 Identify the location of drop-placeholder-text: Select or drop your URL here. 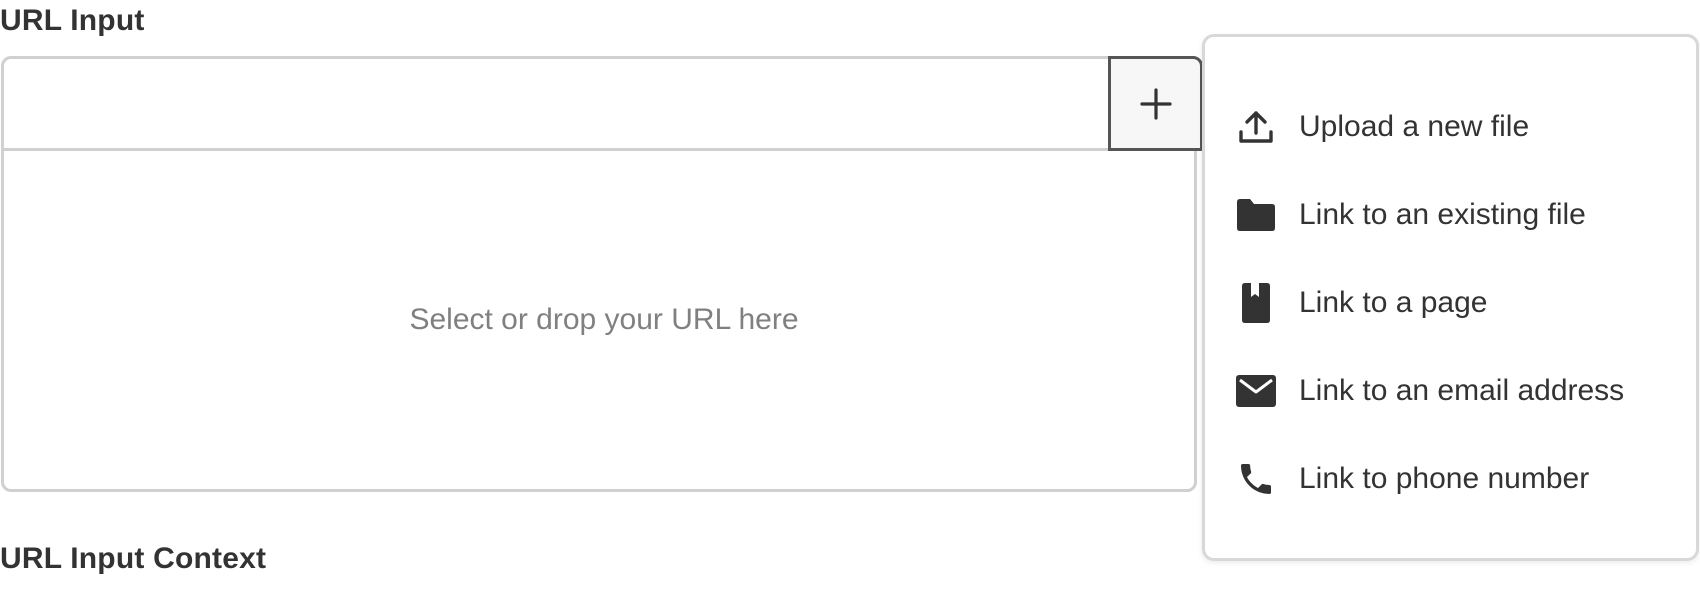
(604, 319).